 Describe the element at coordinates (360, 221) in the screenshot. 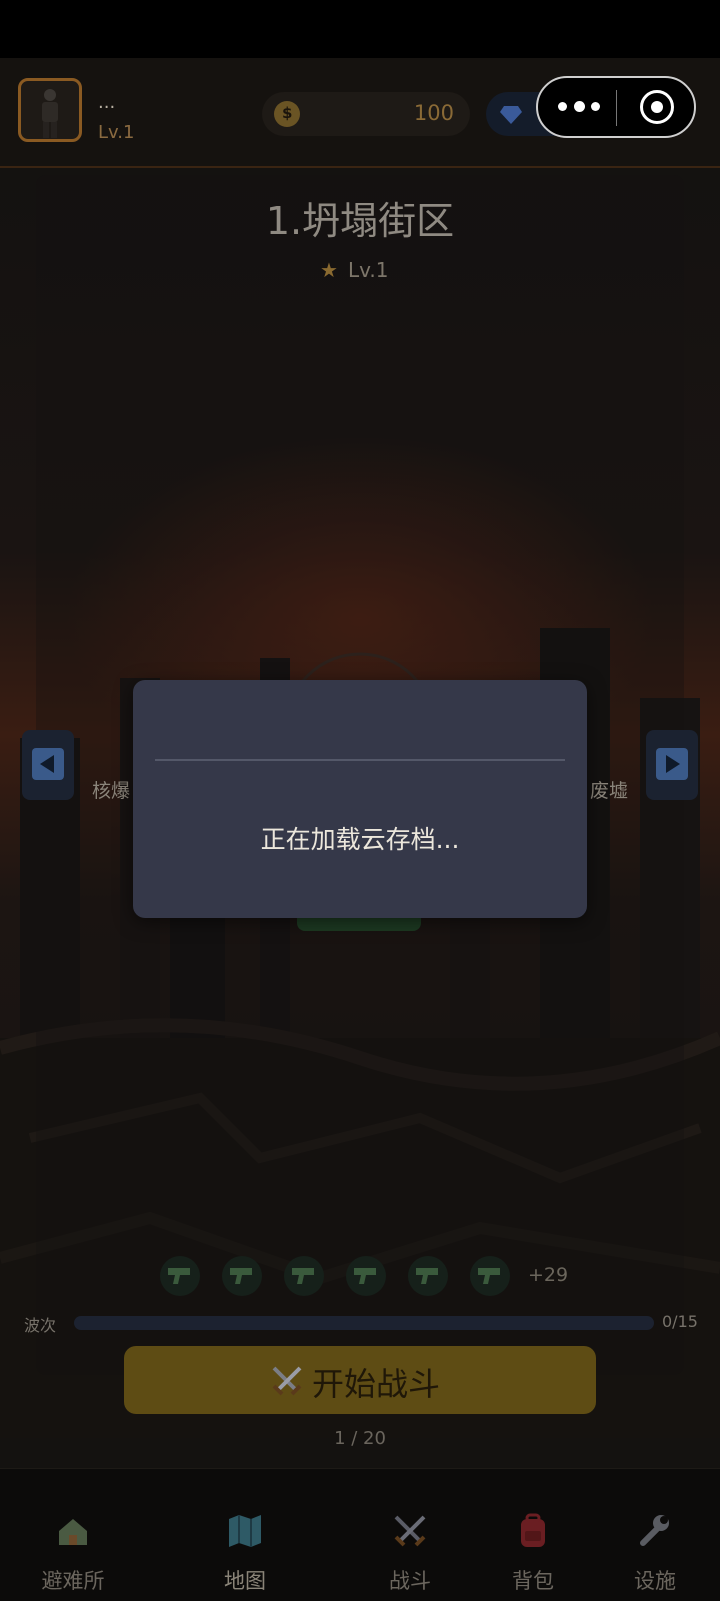

I see `map-title: 1.坍塌街区` at that location.